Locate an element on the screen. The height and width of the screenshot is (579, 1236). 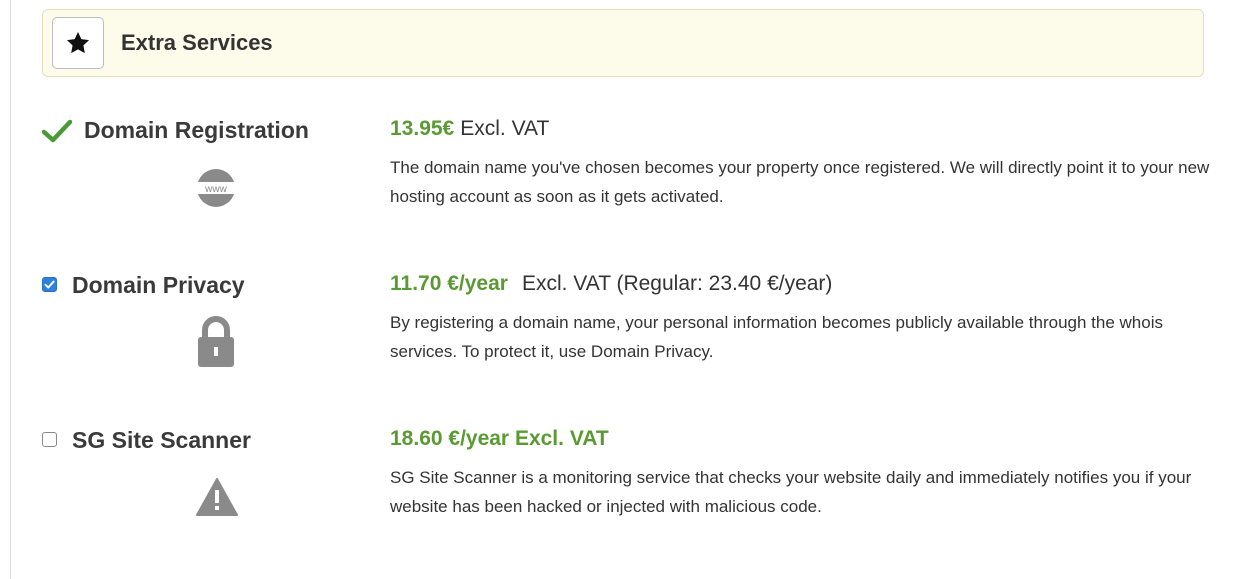
domain-privacy-checkbox is located at coordinates (49, 284).